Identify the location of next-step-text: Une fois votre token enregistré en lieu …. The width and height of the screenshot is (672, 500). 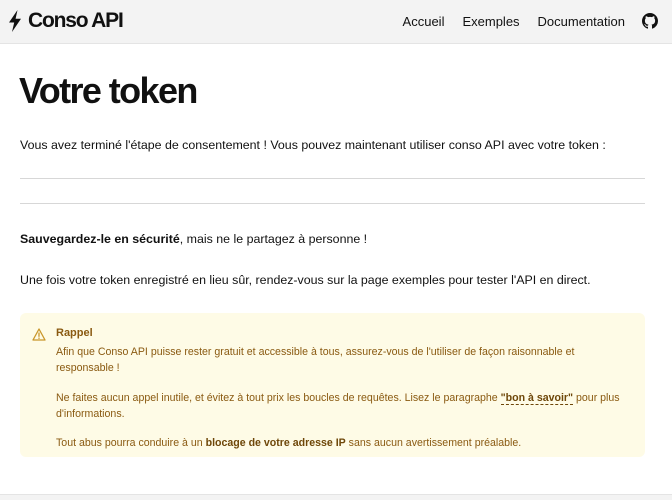
(305, 280).